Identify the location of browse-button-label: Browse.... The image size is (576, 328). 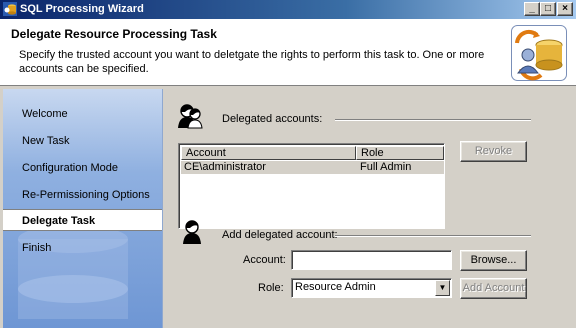
(493, 260).